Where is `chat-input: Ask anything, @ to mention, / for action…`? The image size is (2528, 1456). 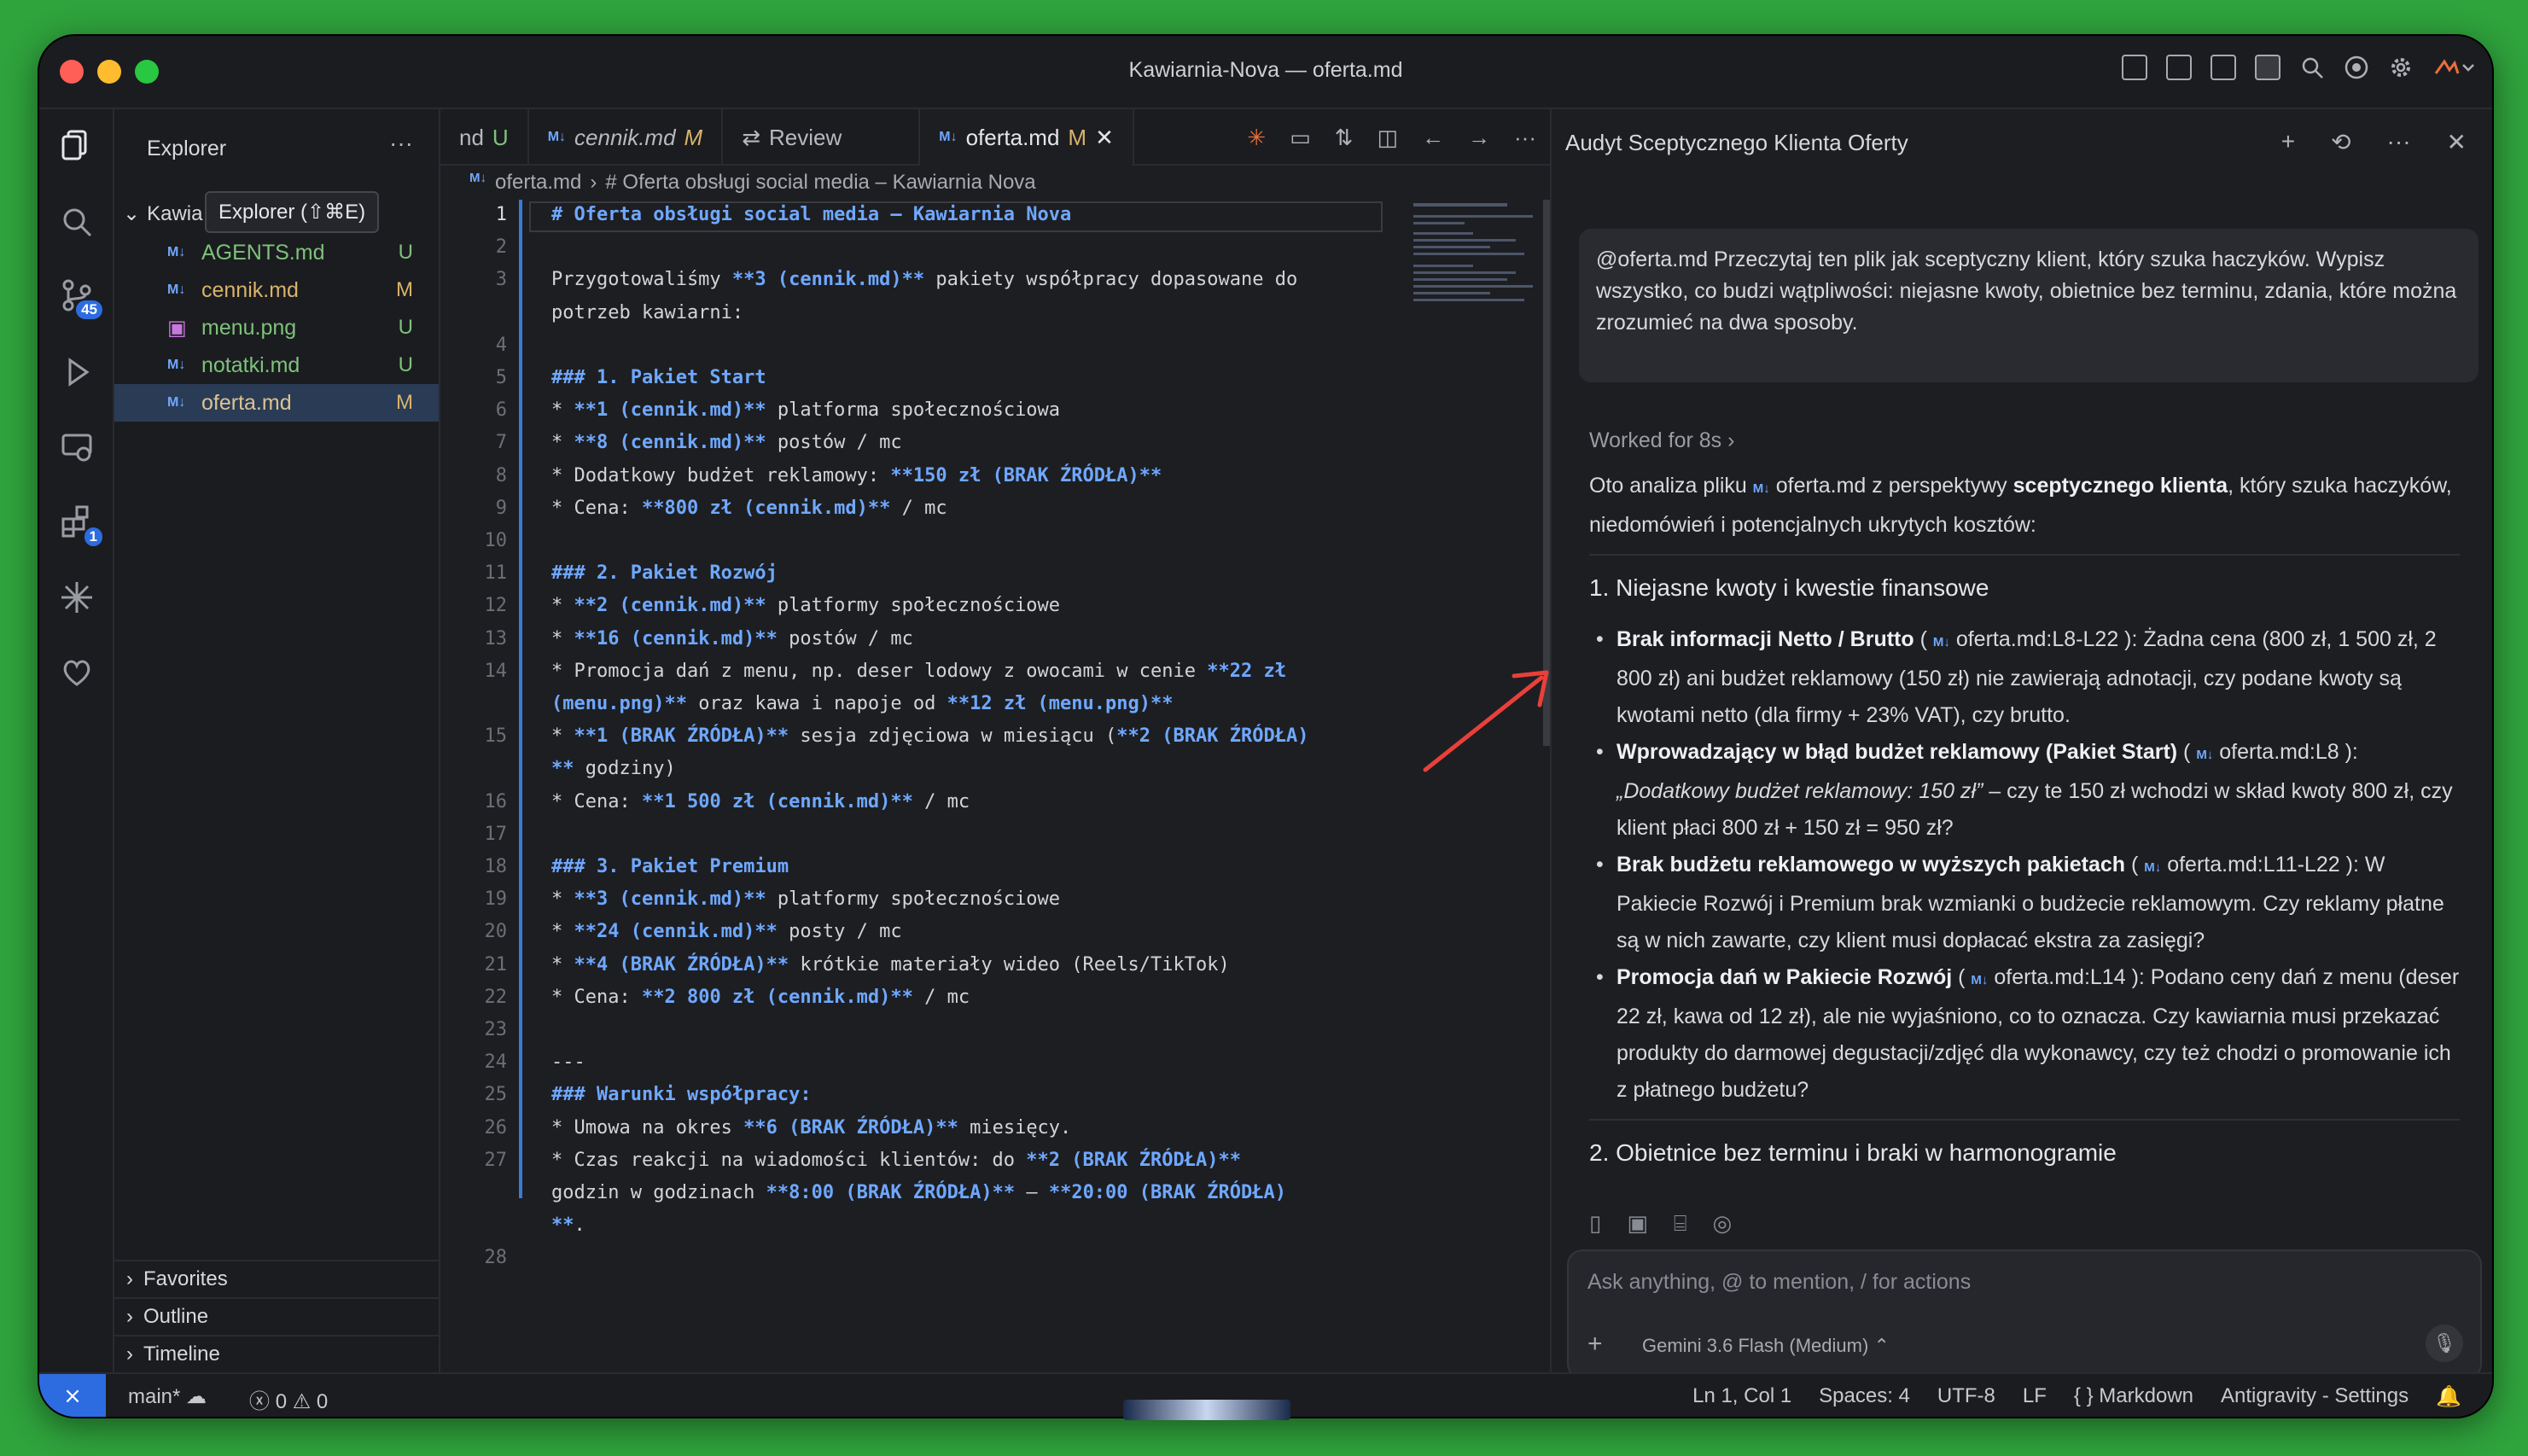 chat-input: Ask anything, @ to mention, / for action… is located at coordinates (2024, 1314).